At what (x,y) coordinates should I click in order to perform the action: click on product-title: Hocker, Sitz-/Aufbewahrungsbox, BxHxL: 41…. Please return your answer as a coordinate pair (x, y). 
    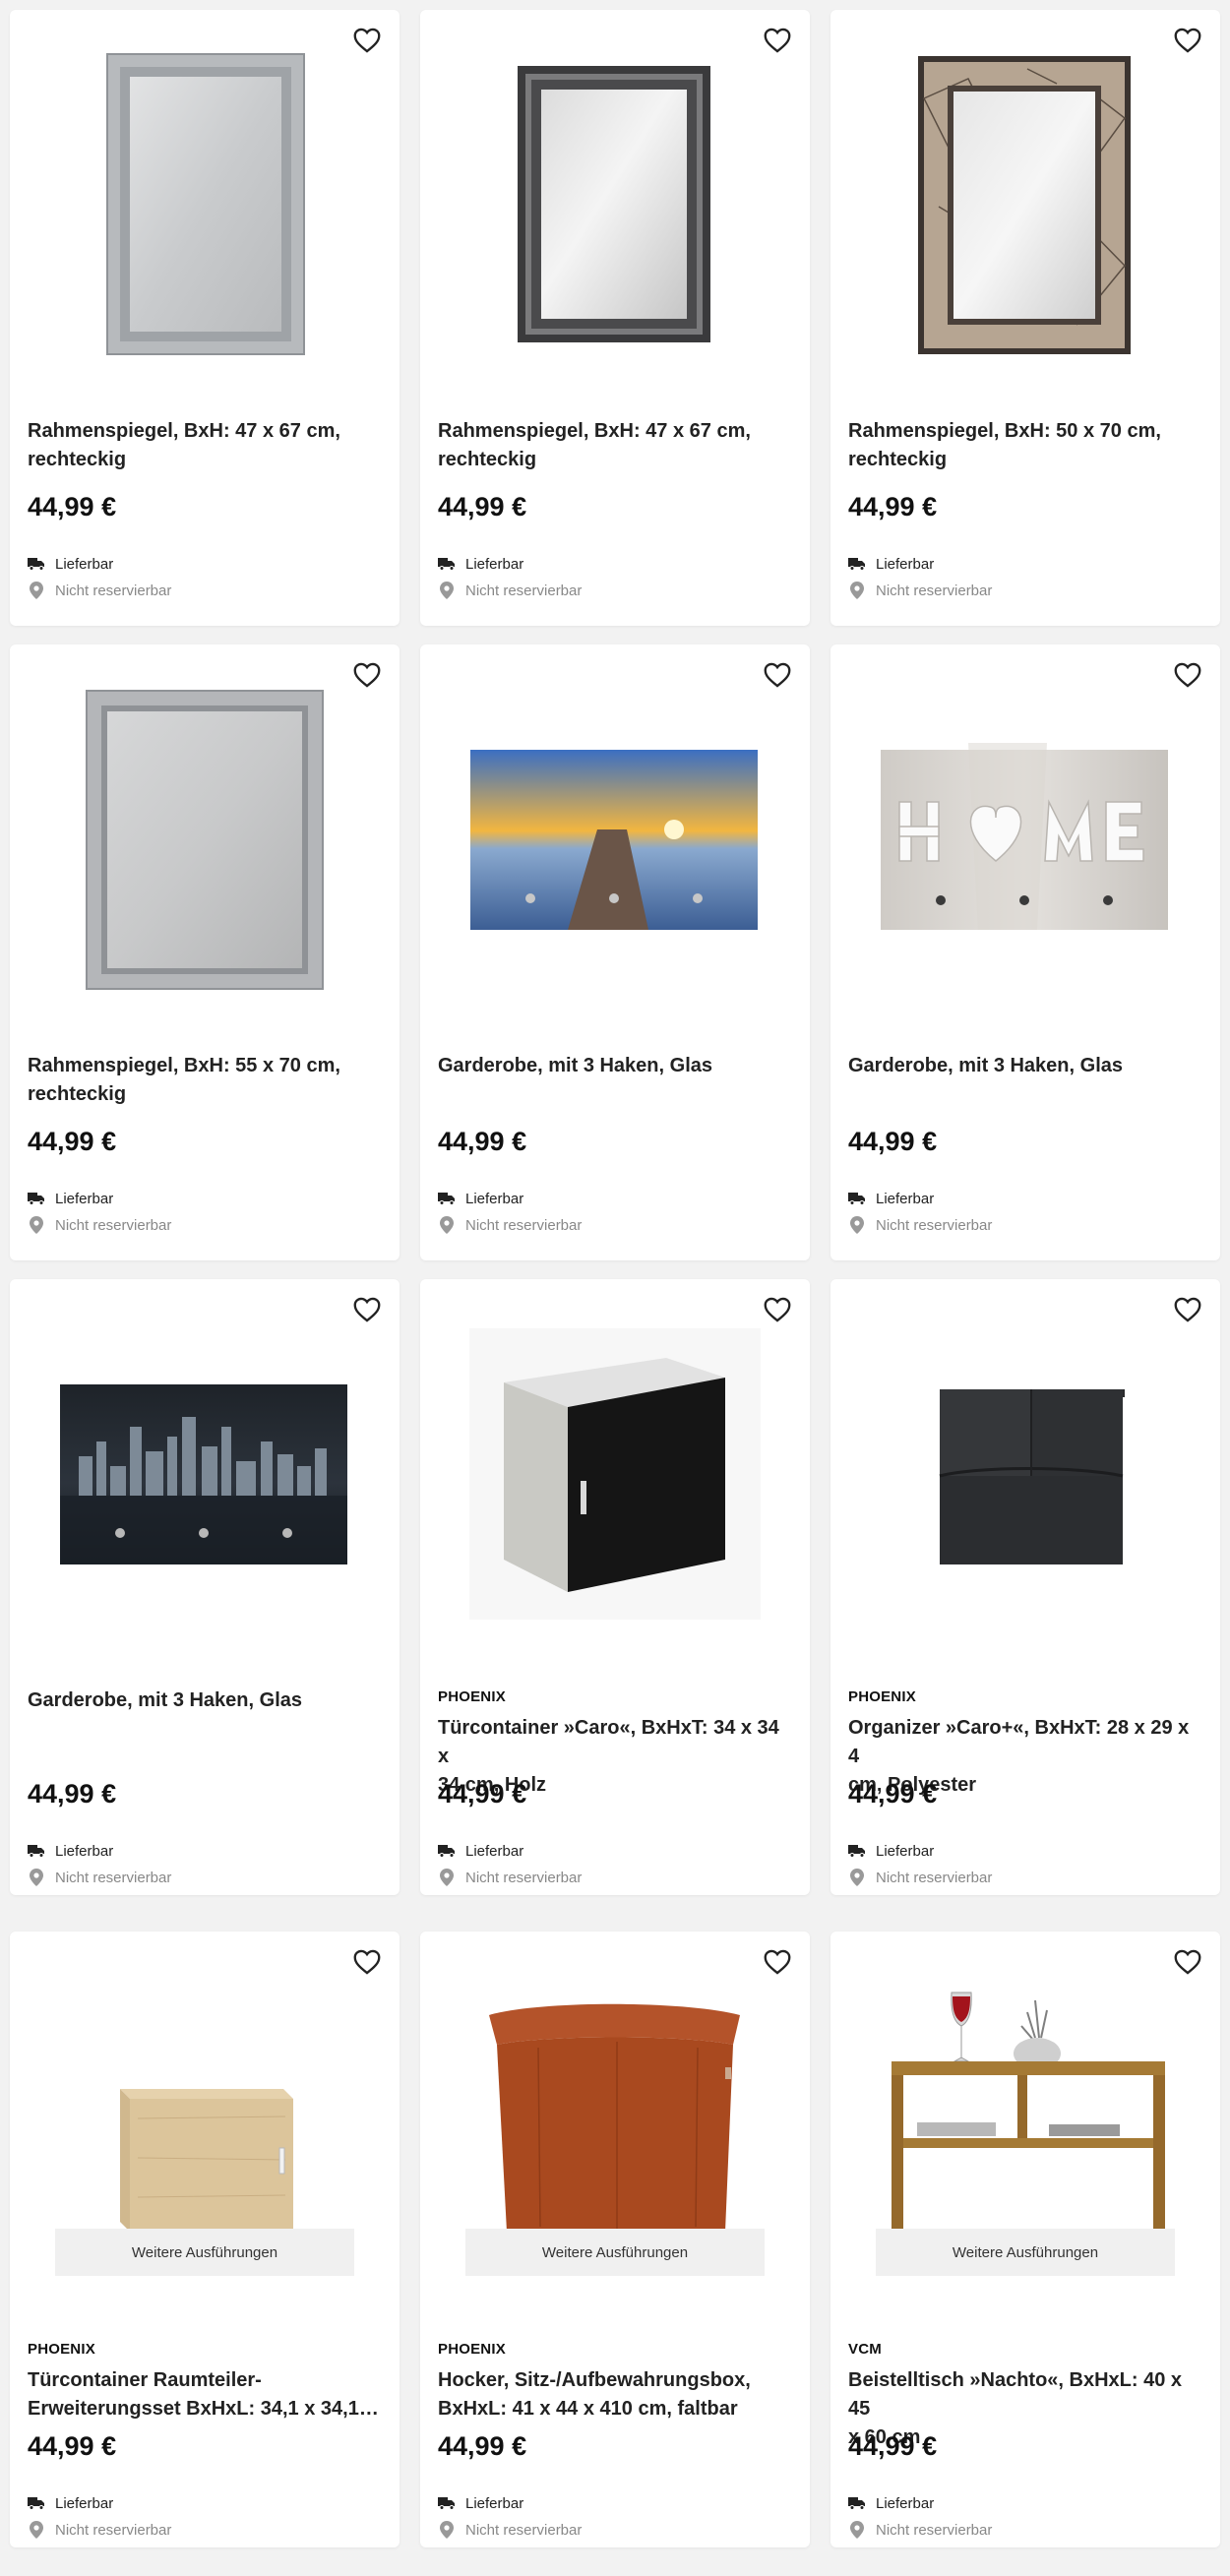
    Looking at the image, I should click on (615, 2394).